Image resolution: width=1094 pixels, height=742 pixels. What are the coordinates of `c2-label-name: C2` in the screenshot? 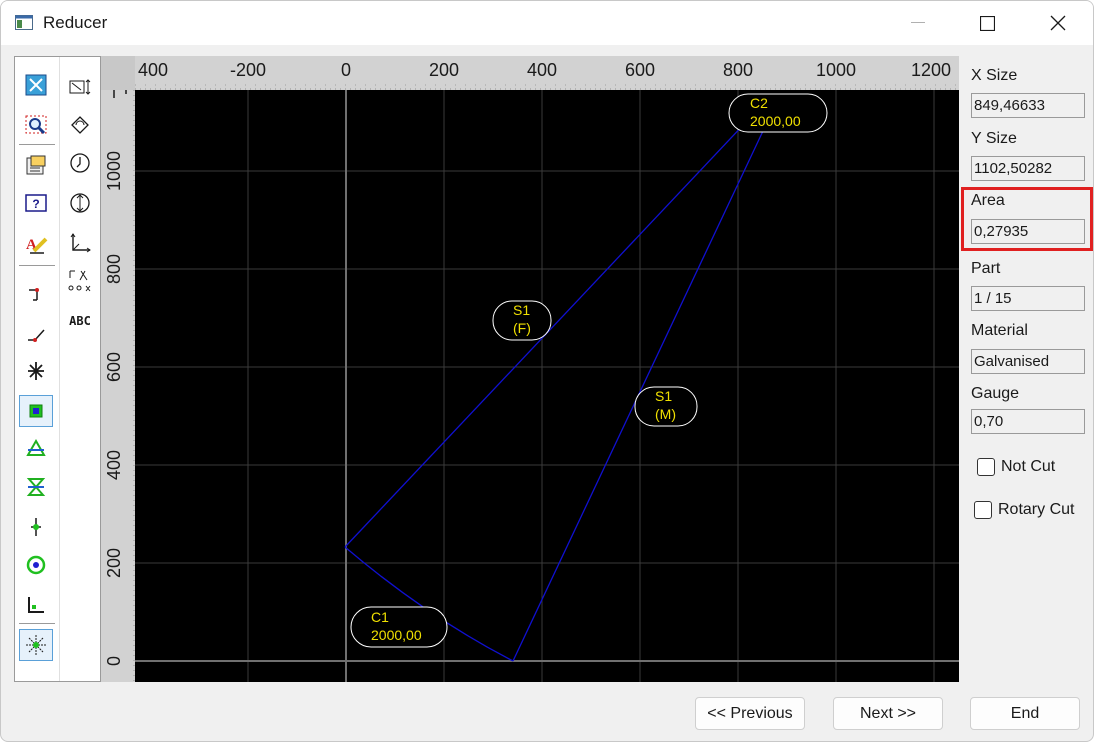 It's located at (759, 103).